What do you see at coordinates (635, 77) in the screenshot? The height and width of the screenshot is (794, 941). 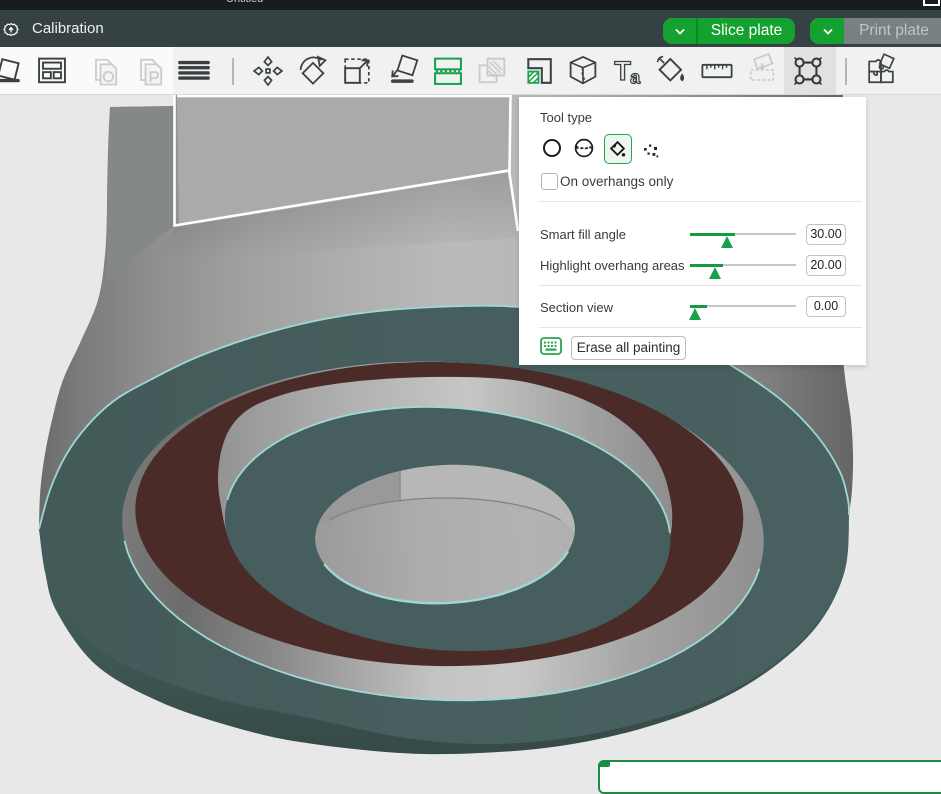 I see `svg-text: a` at bounding box center [635, 77].